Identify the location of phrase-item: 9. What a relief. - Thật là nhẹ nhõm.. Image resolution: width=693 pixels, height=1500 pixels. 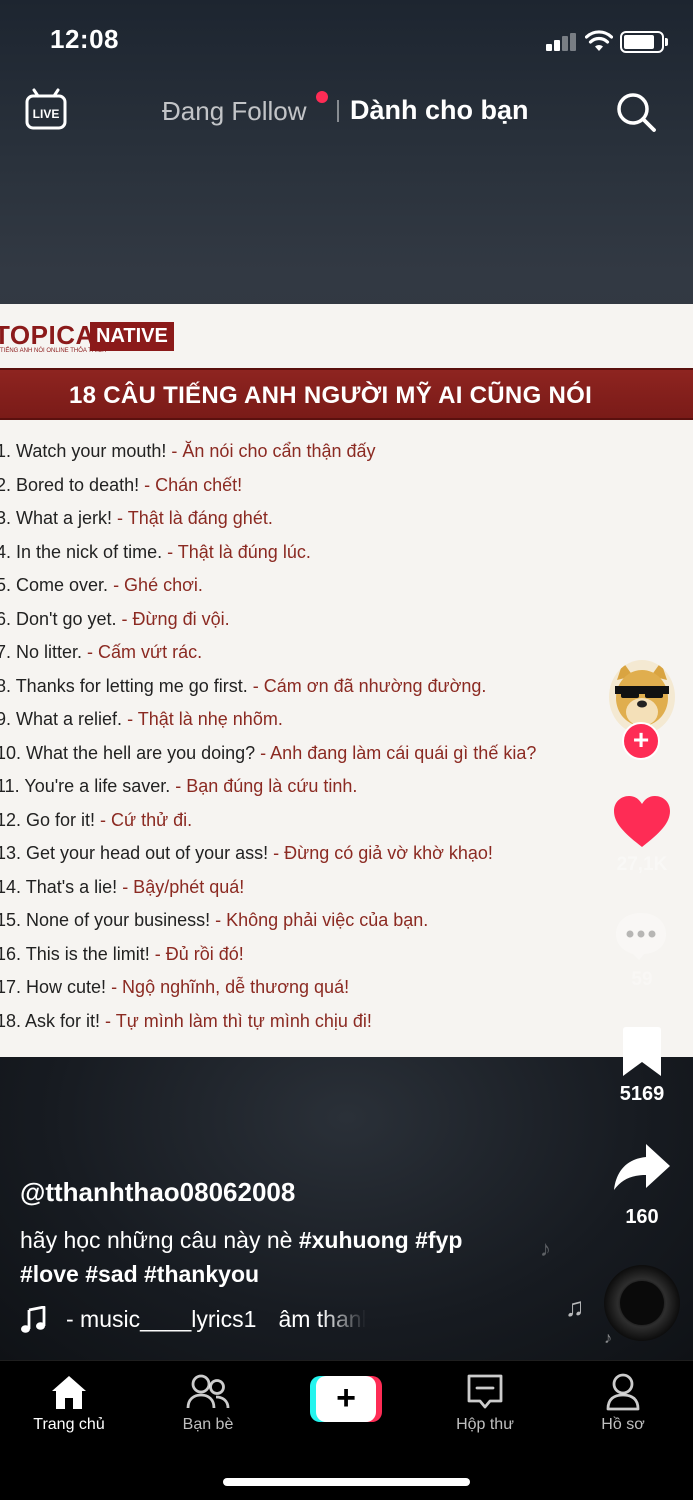
(298, 720).